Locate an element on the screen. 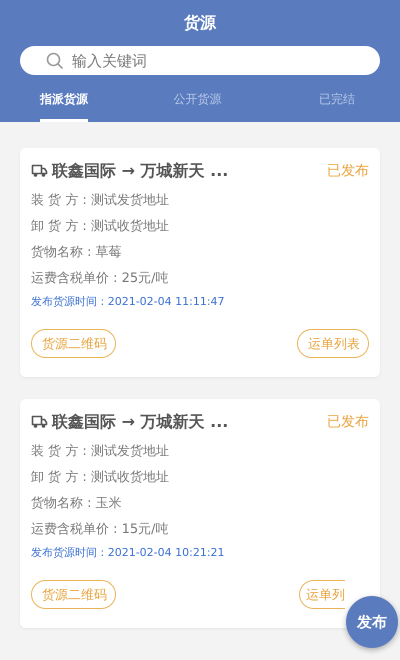  search-icon is located at coordinates (55, 61).